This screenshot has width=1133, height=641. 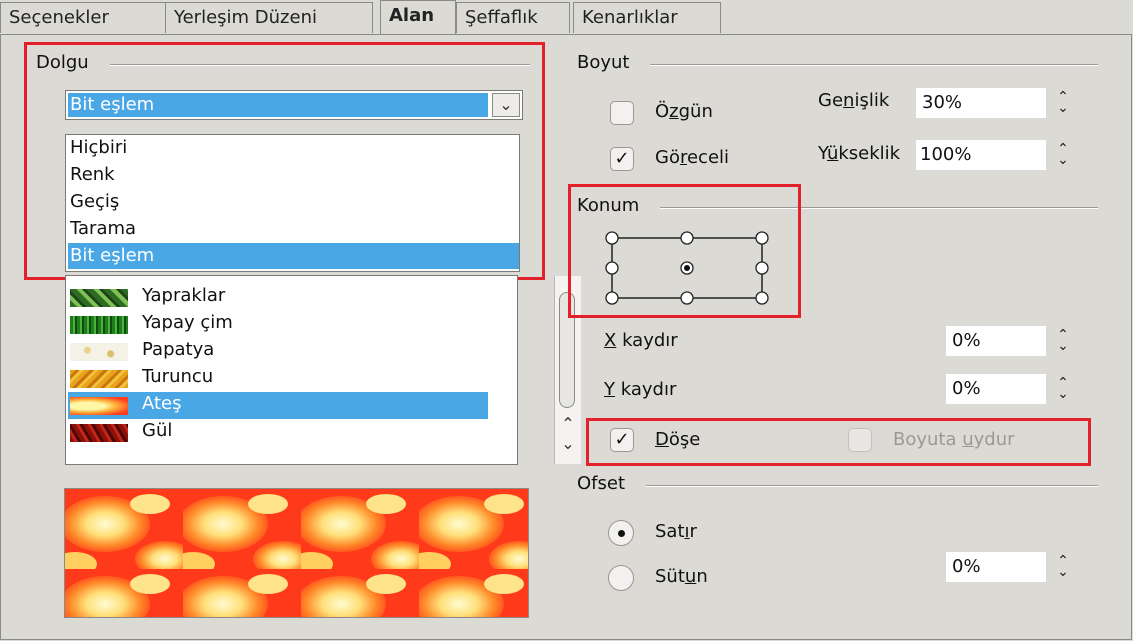 I want to click on height-label: Yükseklik, so click(x=859, y=153).